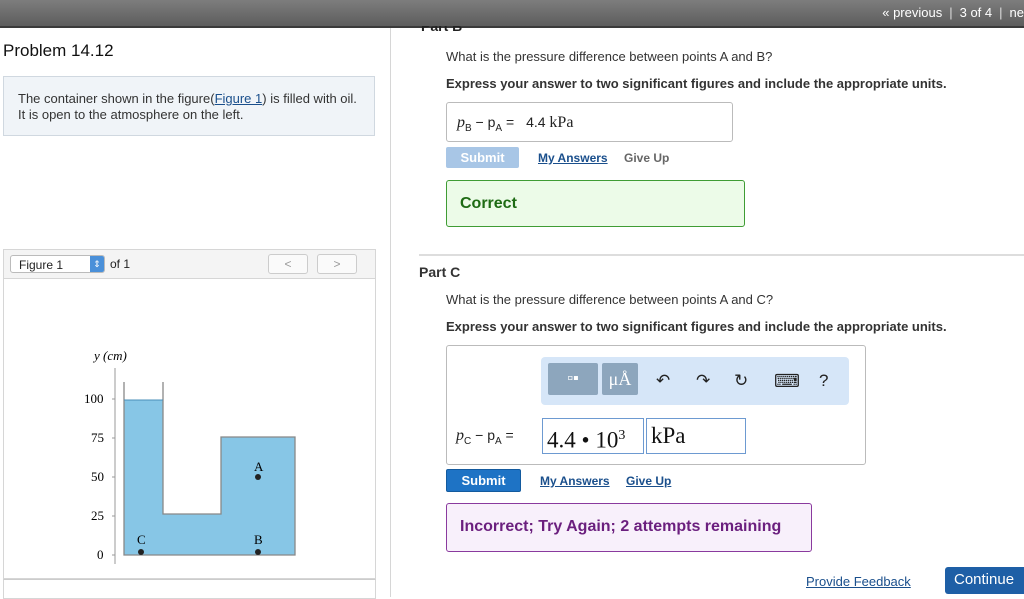  What do you see at coordinates (620, 379) in the screenshot?
I see `units-button: μÅ` at bounding box center [620, 379].